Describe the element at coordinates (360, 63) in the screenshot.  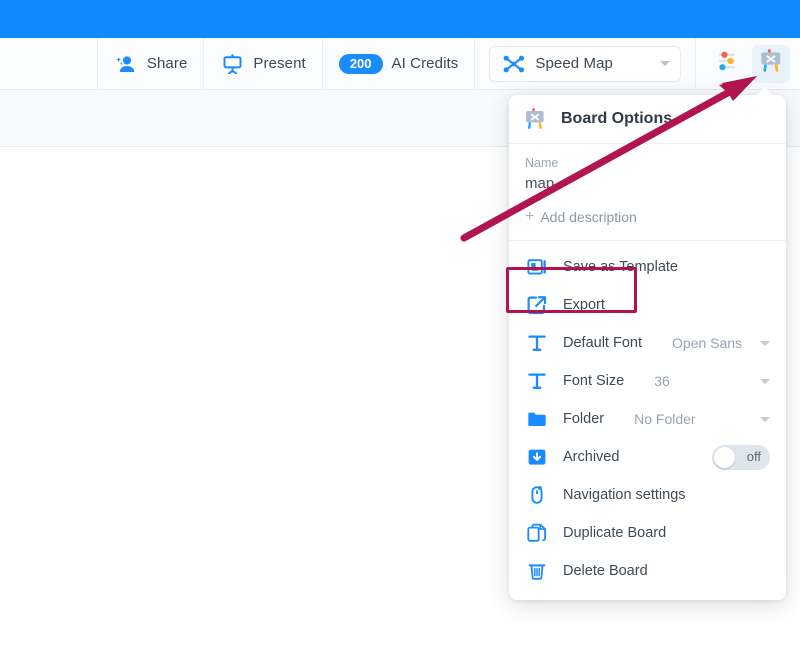
I see `credits-badge: 200` at that location.